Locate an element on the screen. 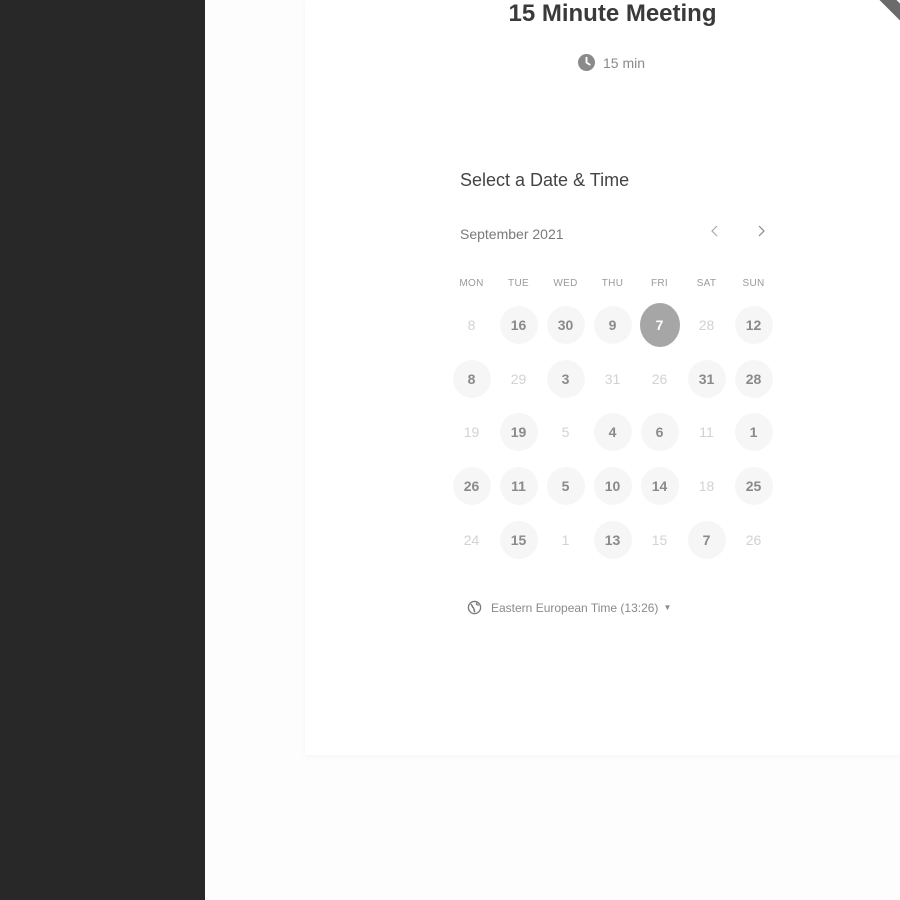  calendar-cell: 10 is located at coordinates (612, 486).